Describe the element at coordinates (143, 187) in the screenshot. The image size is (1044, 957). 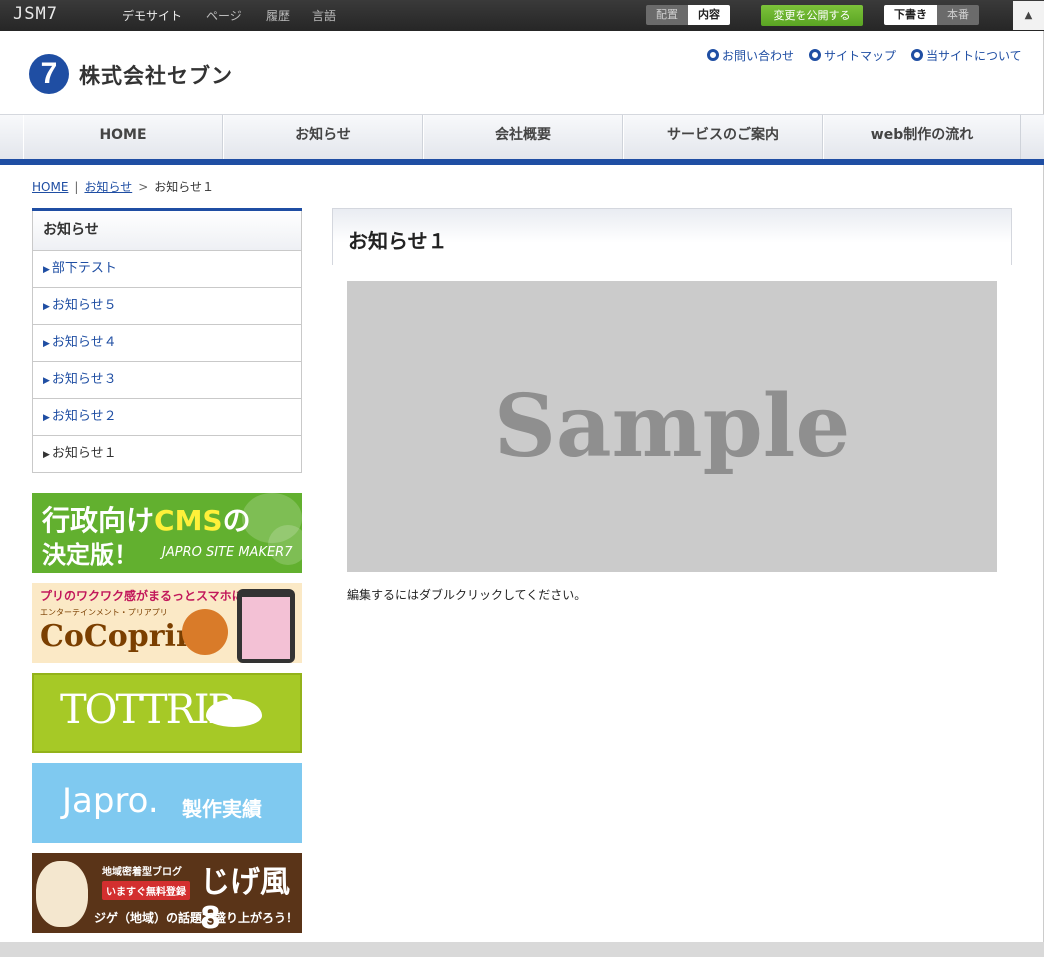
I see `breadcrumb-arrow: >` at that location.